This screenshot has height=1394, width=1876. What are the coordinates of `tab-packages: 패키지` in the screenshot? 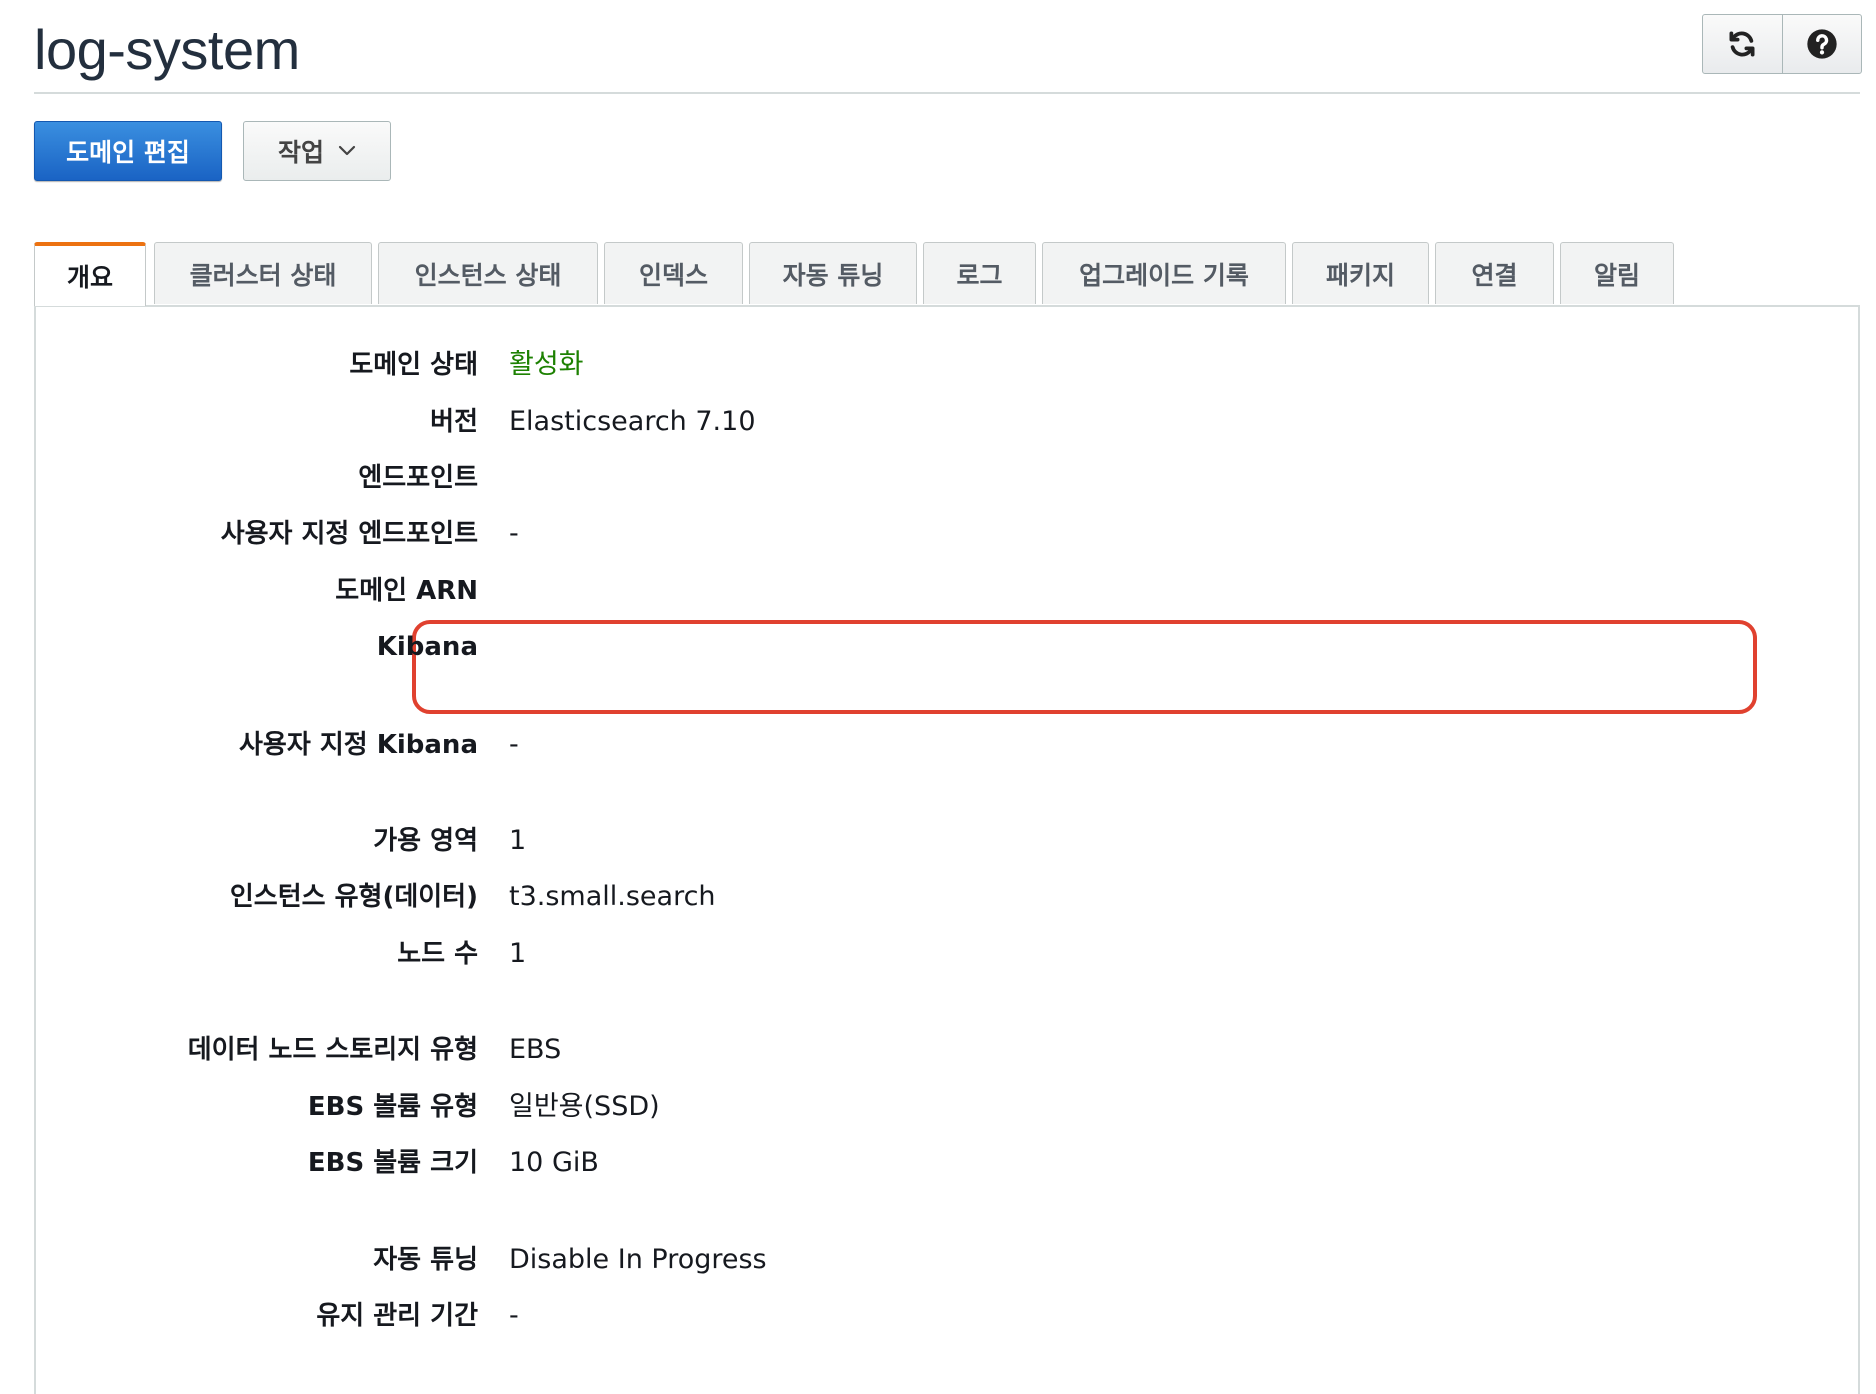 It's located at (1360, 273).